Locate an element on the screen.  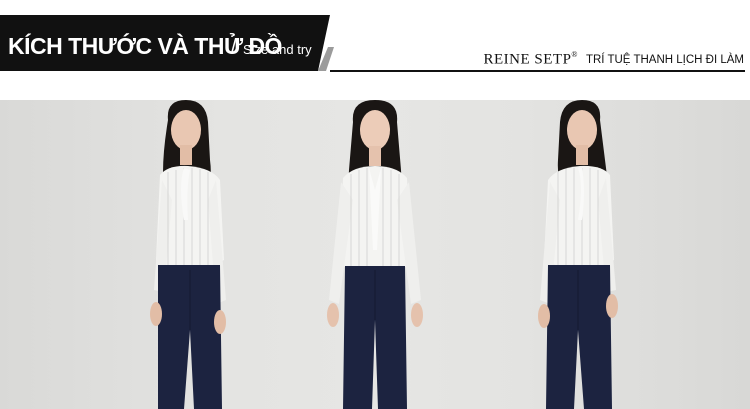
brand-registered-mark: ® is located at coordinates (574, 54).